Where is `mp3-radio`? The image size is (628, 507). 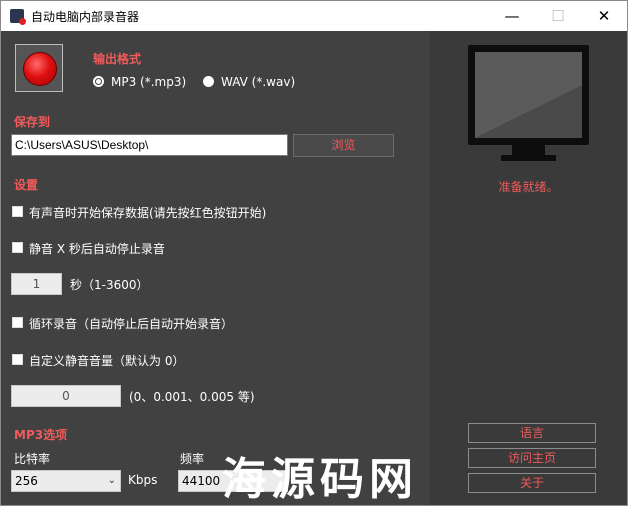 mp3-radio is located at coordinates (98, 81).